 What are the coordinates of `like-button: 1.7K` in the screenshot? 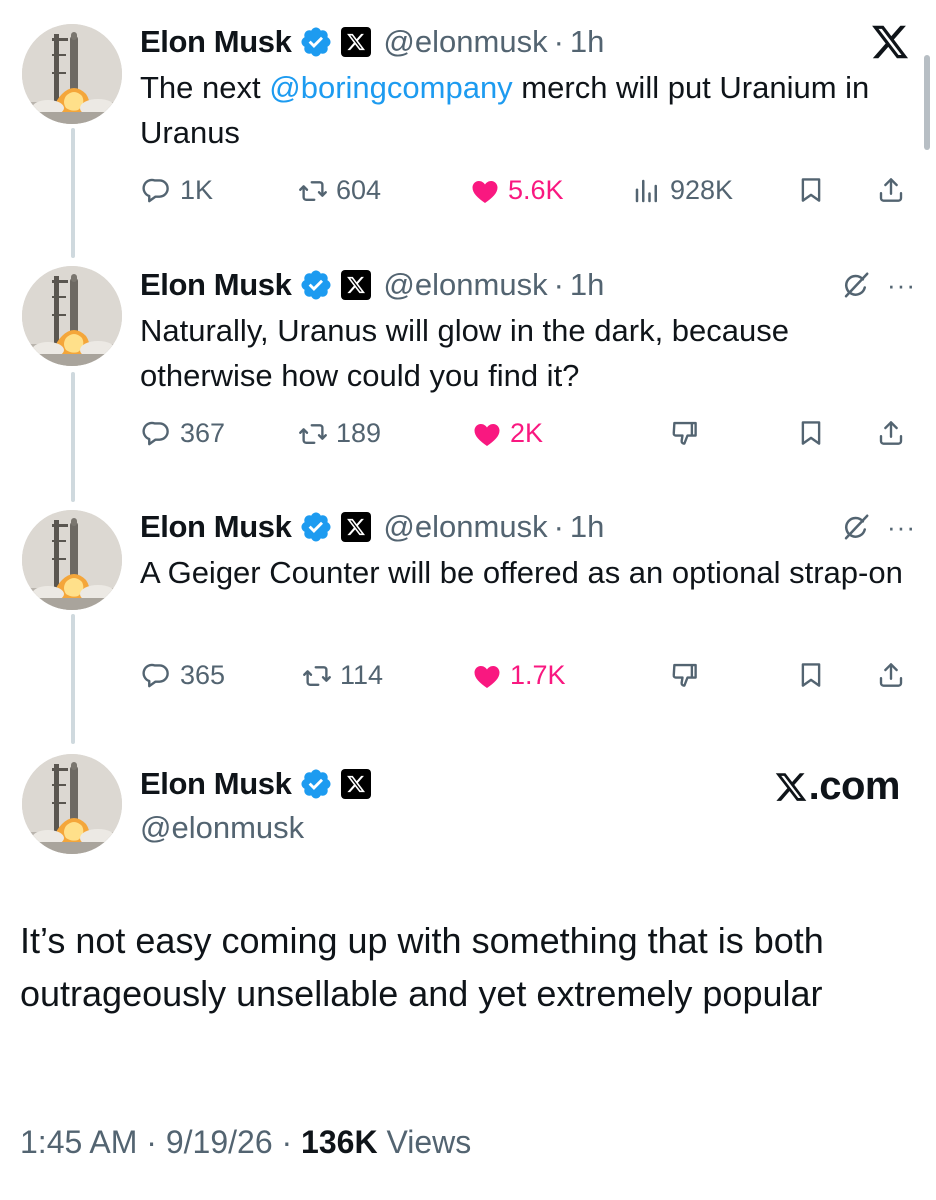 It's located at (519, 675).